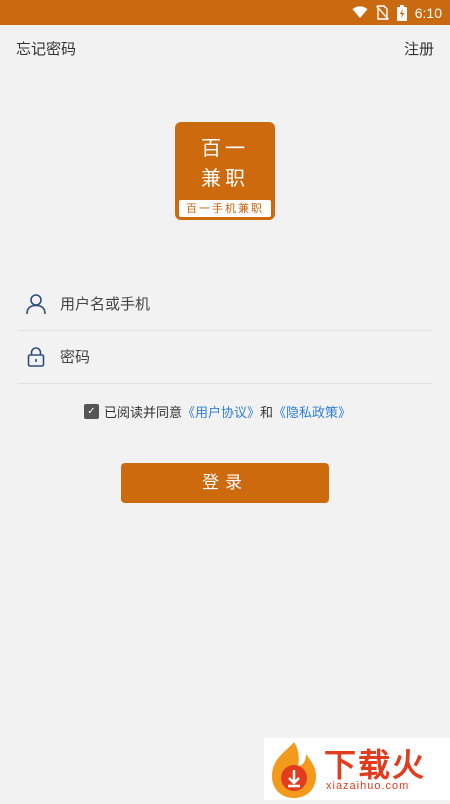  What do you see at coordinates (428, 12) in the screenshot?
I see `status-time: 6:10` at bounding box center [428, 12].